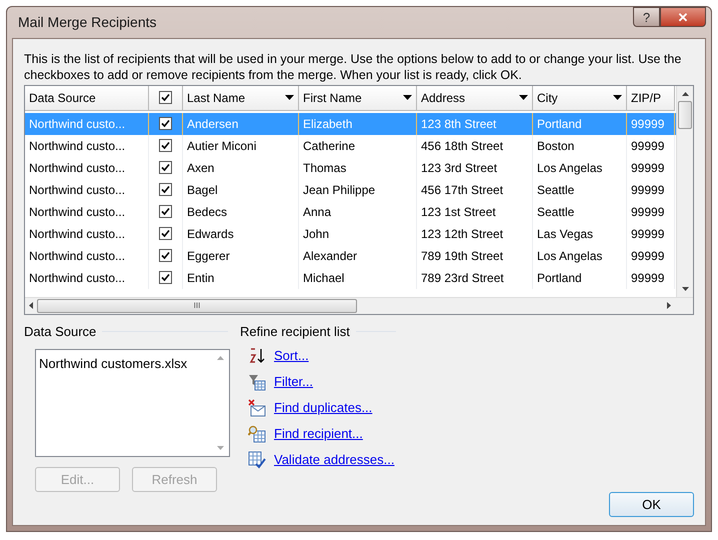  I want to click on data-source-list: Northwind customers.xlsx, so click(132, 403).